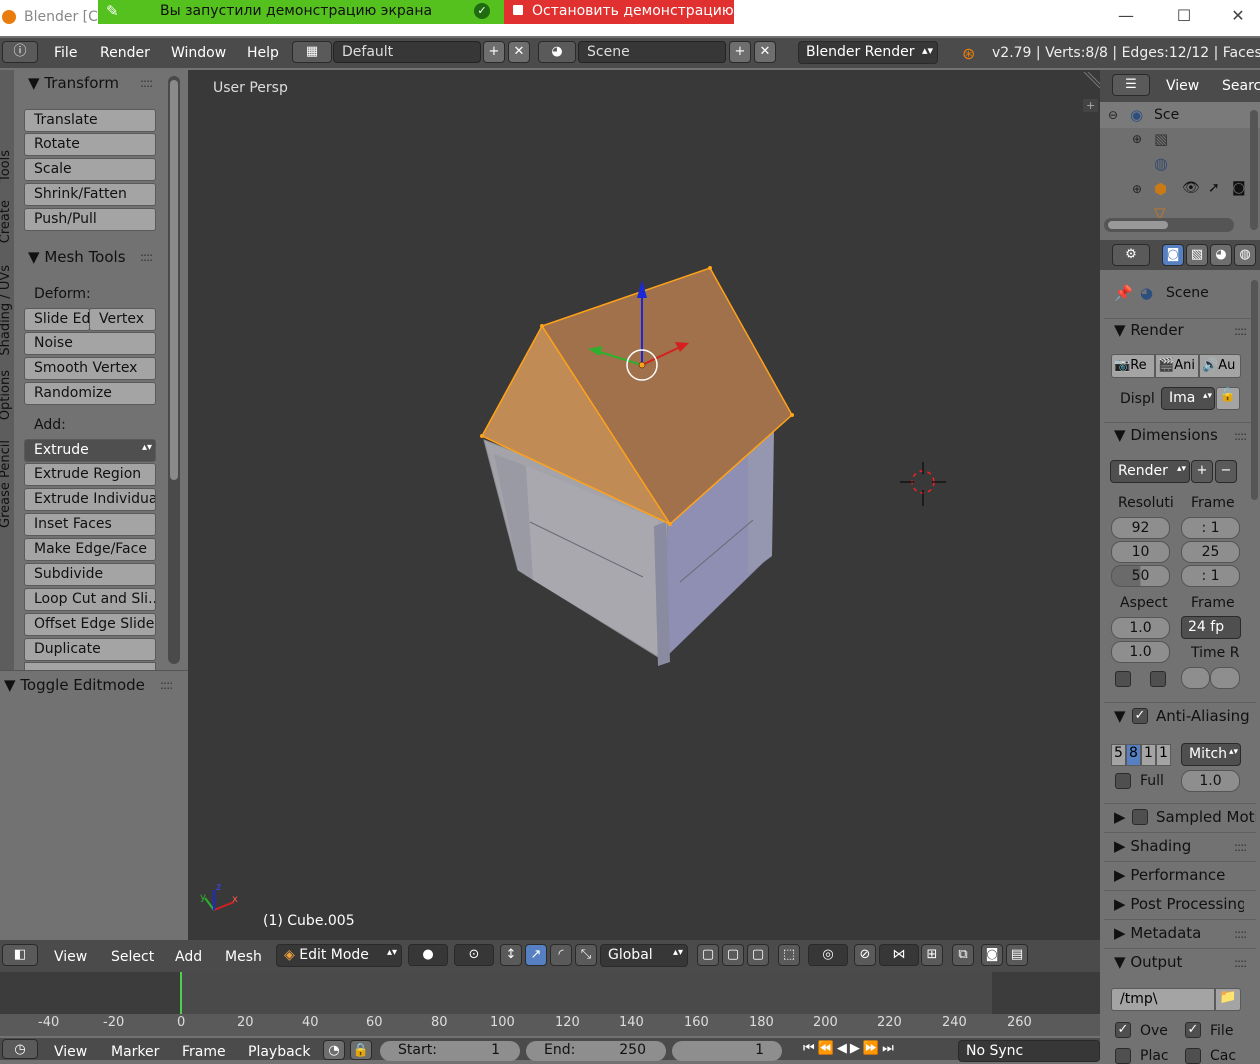  Describe the element at coordinates (1148, 962) in the screenshot. I see `output-panel-header: ▼ Output` at that location.